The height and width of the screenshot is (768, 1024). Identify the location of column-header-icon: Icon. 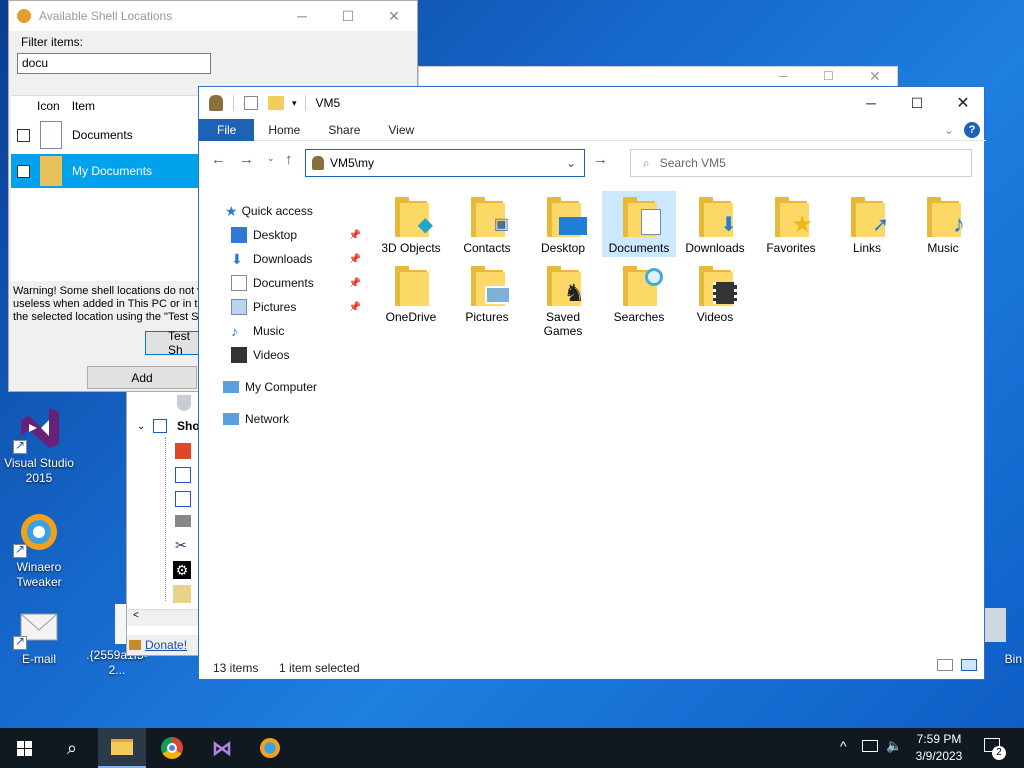
(48, 106).